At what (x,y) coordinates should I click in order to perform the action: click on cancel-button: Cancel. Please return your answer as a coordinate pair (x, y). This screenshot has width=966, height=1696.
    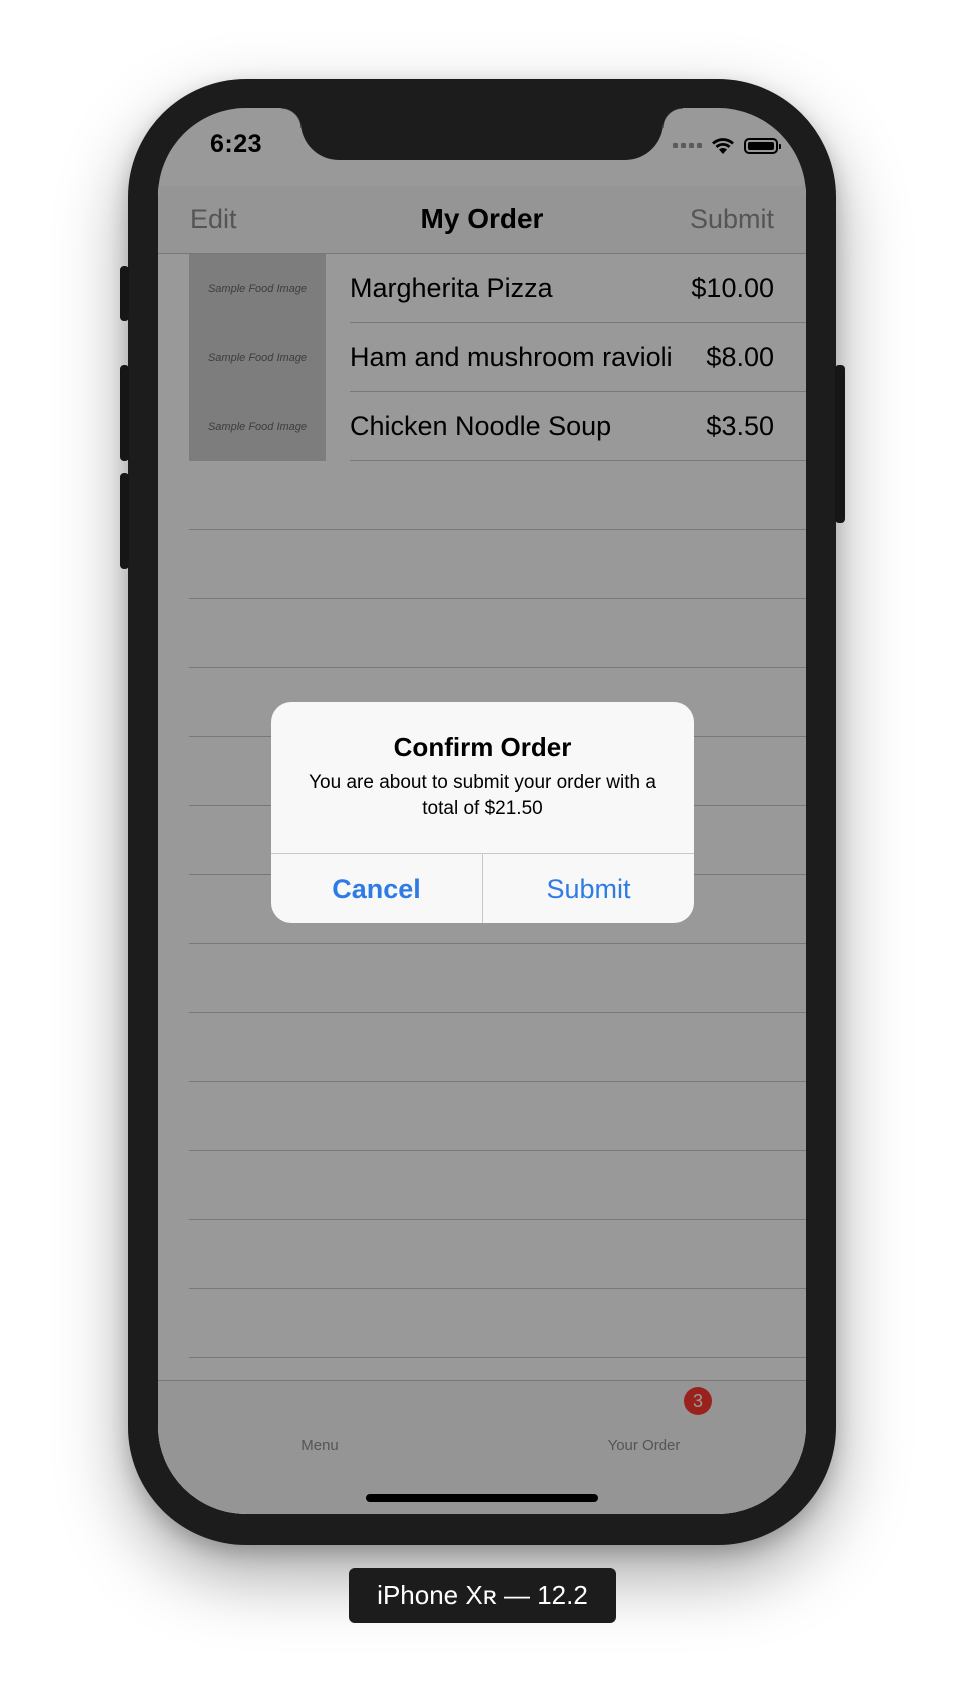
    Looking at the image, I should click on (377, 888).